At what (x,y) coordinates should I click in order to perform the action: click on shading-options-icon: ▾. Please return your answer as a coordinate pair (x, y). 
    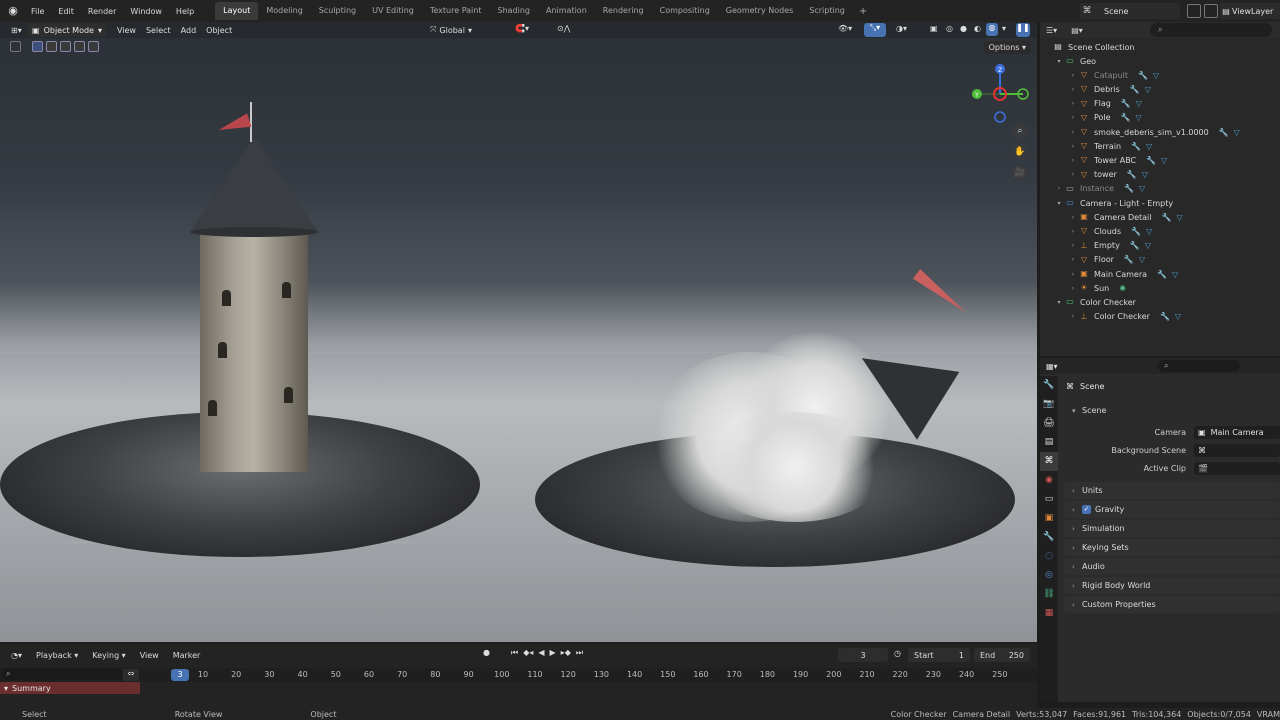
    Looking at the image, I should click on (1004, 28).